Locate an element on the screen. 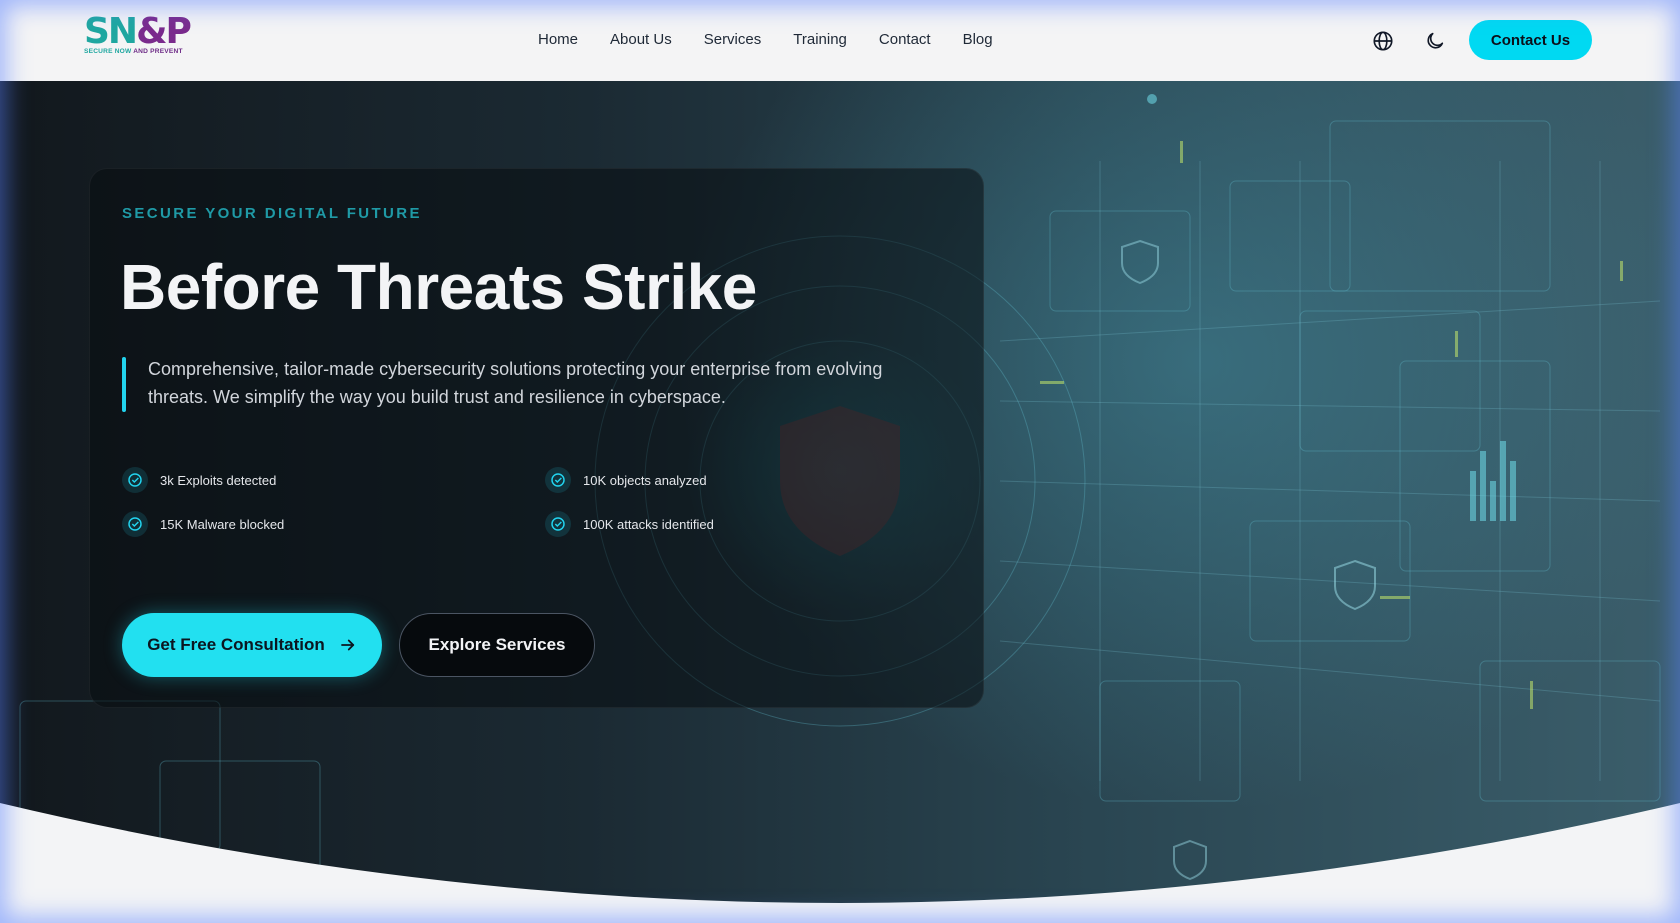  get-free-consultation-button: Get Free Consultation is located at coordinates (252, 645).